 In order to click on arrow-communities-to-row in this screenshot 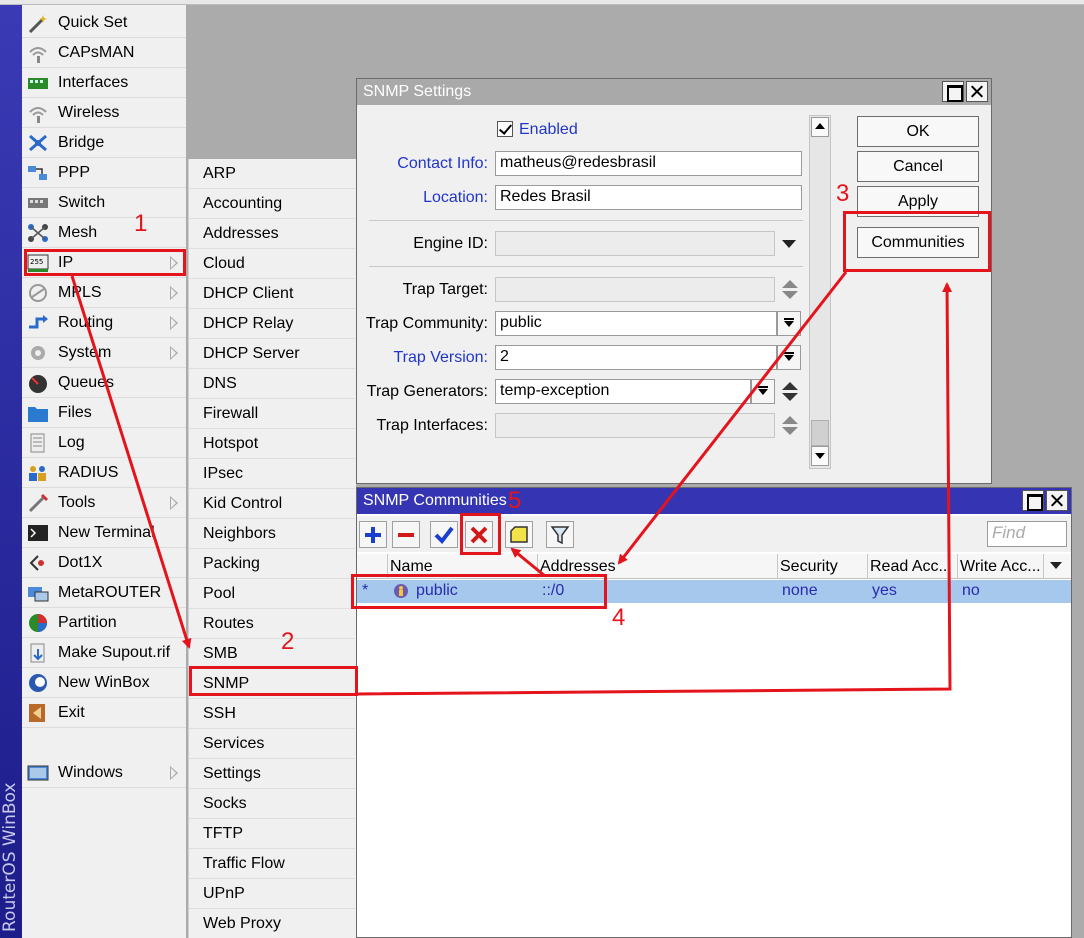, I will do `click(732, 418)`.